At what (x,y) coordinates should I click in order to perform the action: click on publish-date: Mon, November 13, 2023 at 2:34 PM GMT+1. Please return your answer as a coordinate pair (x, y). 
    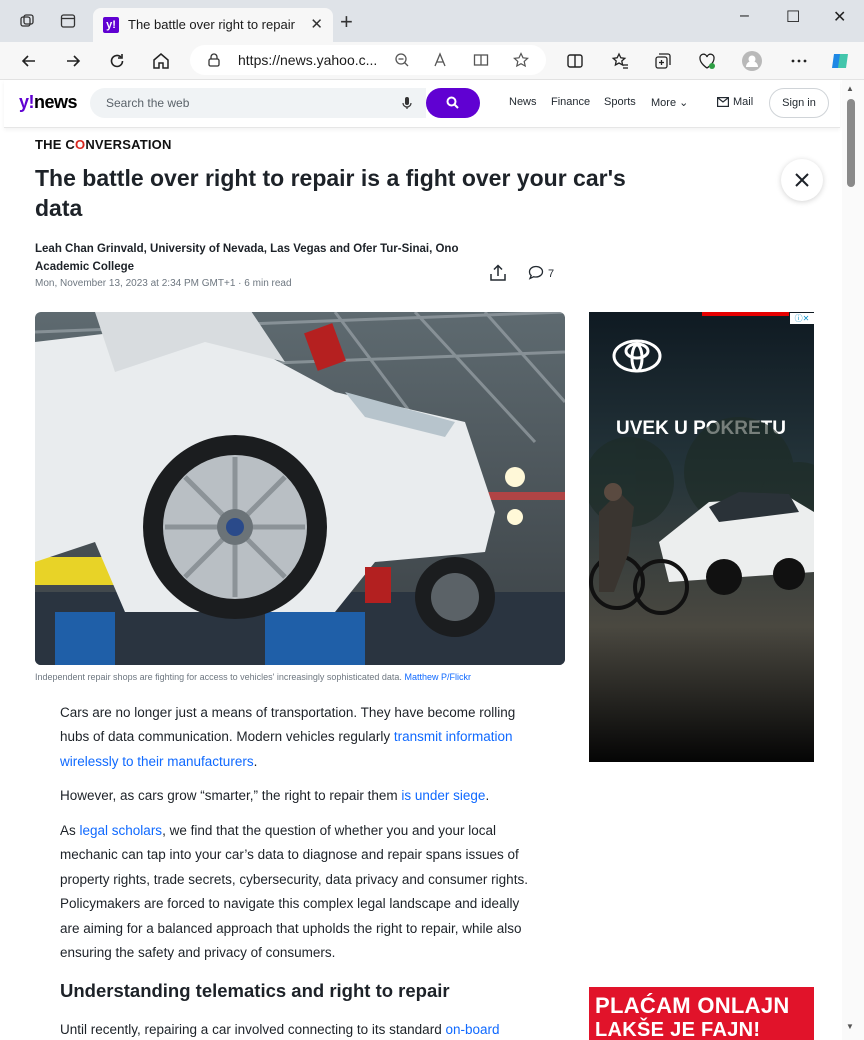
    Looking at the image, I should click on (135, 283).